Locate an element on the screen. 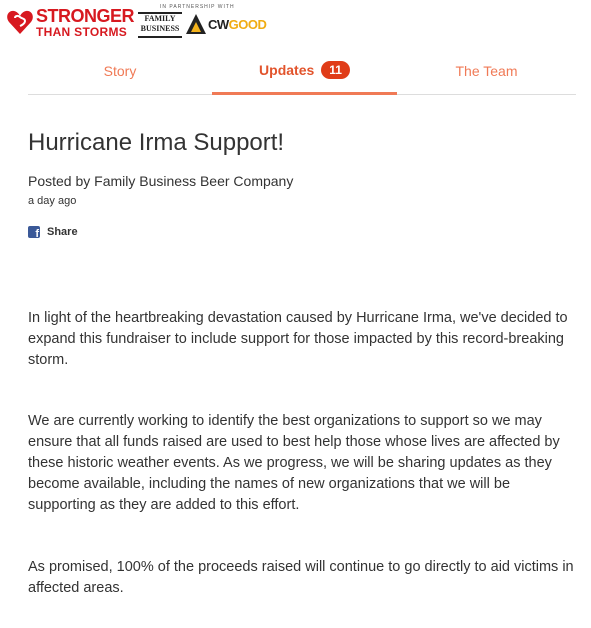 The height and width of the screenshot is (628, 591). updates-count-badge: 11 is located at coordinates (335, 70).